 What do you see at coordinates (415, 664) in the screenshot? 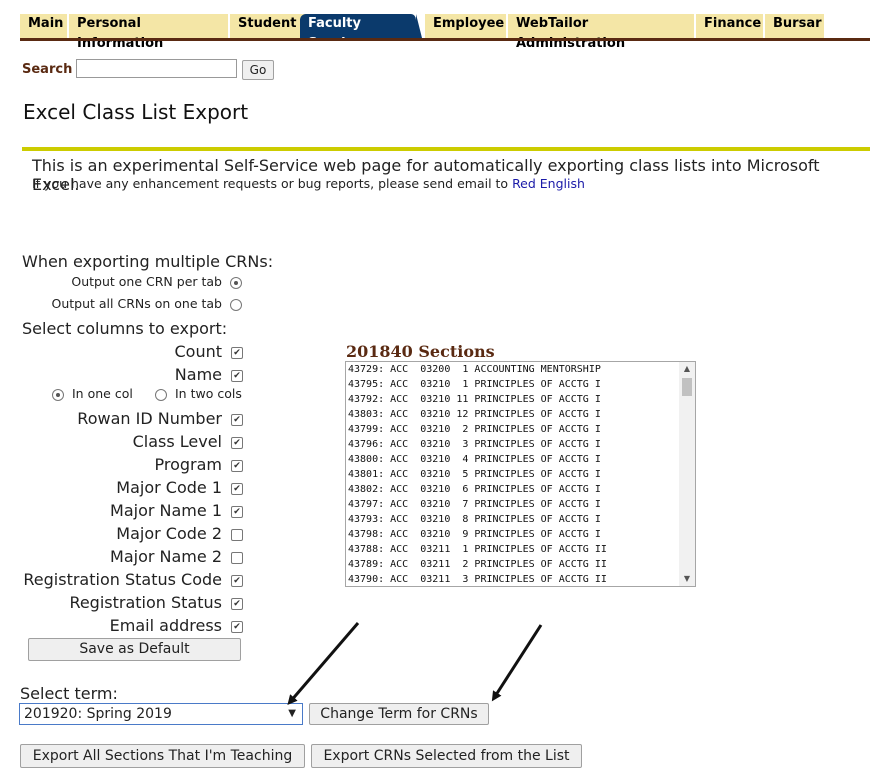
I see `annotation-arrows` at bounding box center [415, 664].